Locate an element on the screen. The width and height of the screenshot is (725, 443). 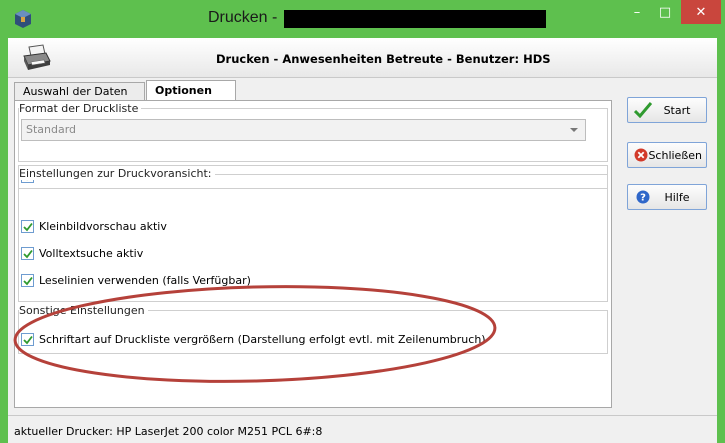
start-button: Start is located at coordinates (667, 110).